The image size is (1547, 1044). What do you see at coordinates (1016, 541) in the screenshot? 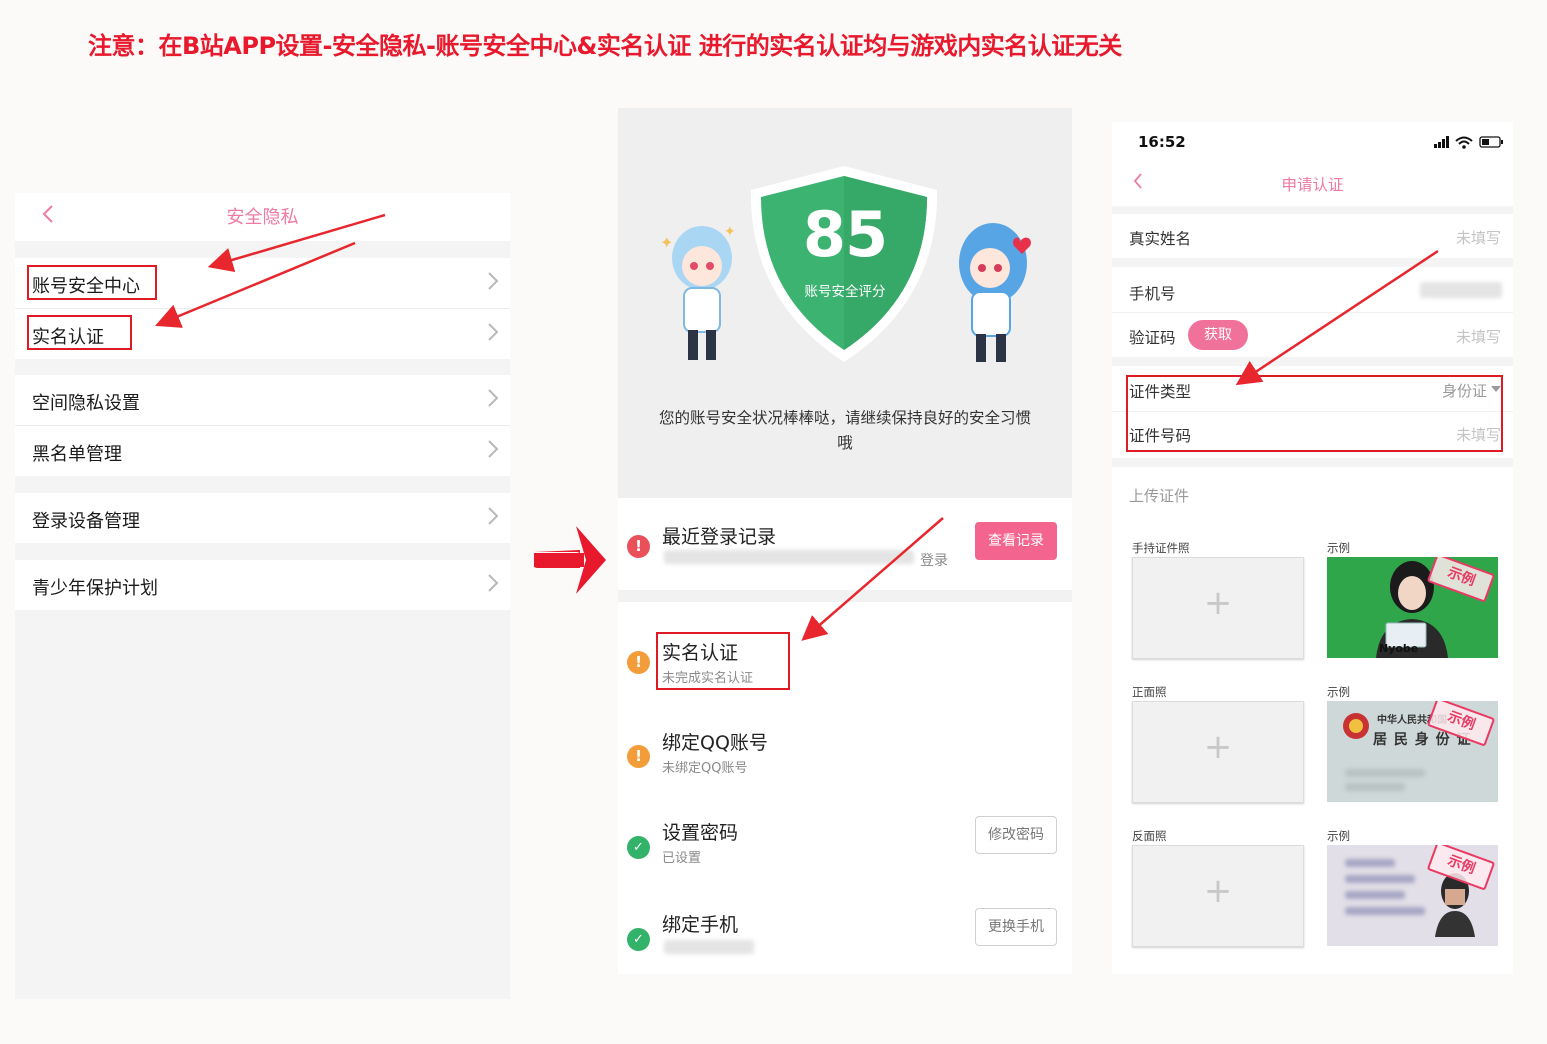
I see `view-records-button: 查看记录` at bounding box center [1016, 541].